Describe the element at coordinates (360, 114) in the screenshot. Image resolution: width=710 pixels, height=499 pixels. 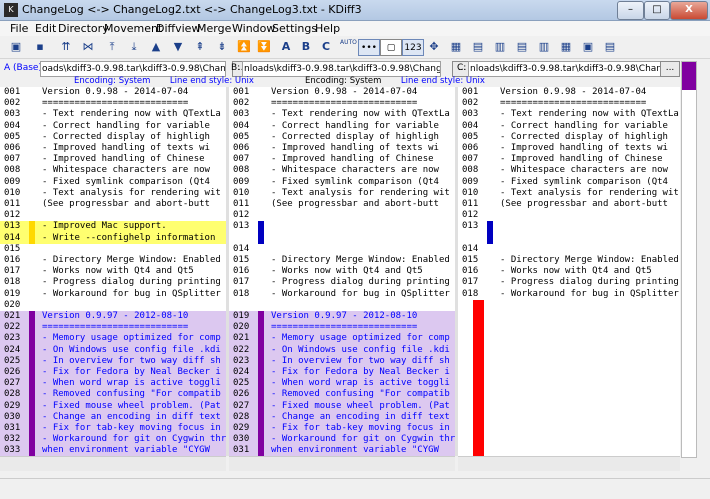
I see `line-text: - Text rendering now with QTextLa` at that location.